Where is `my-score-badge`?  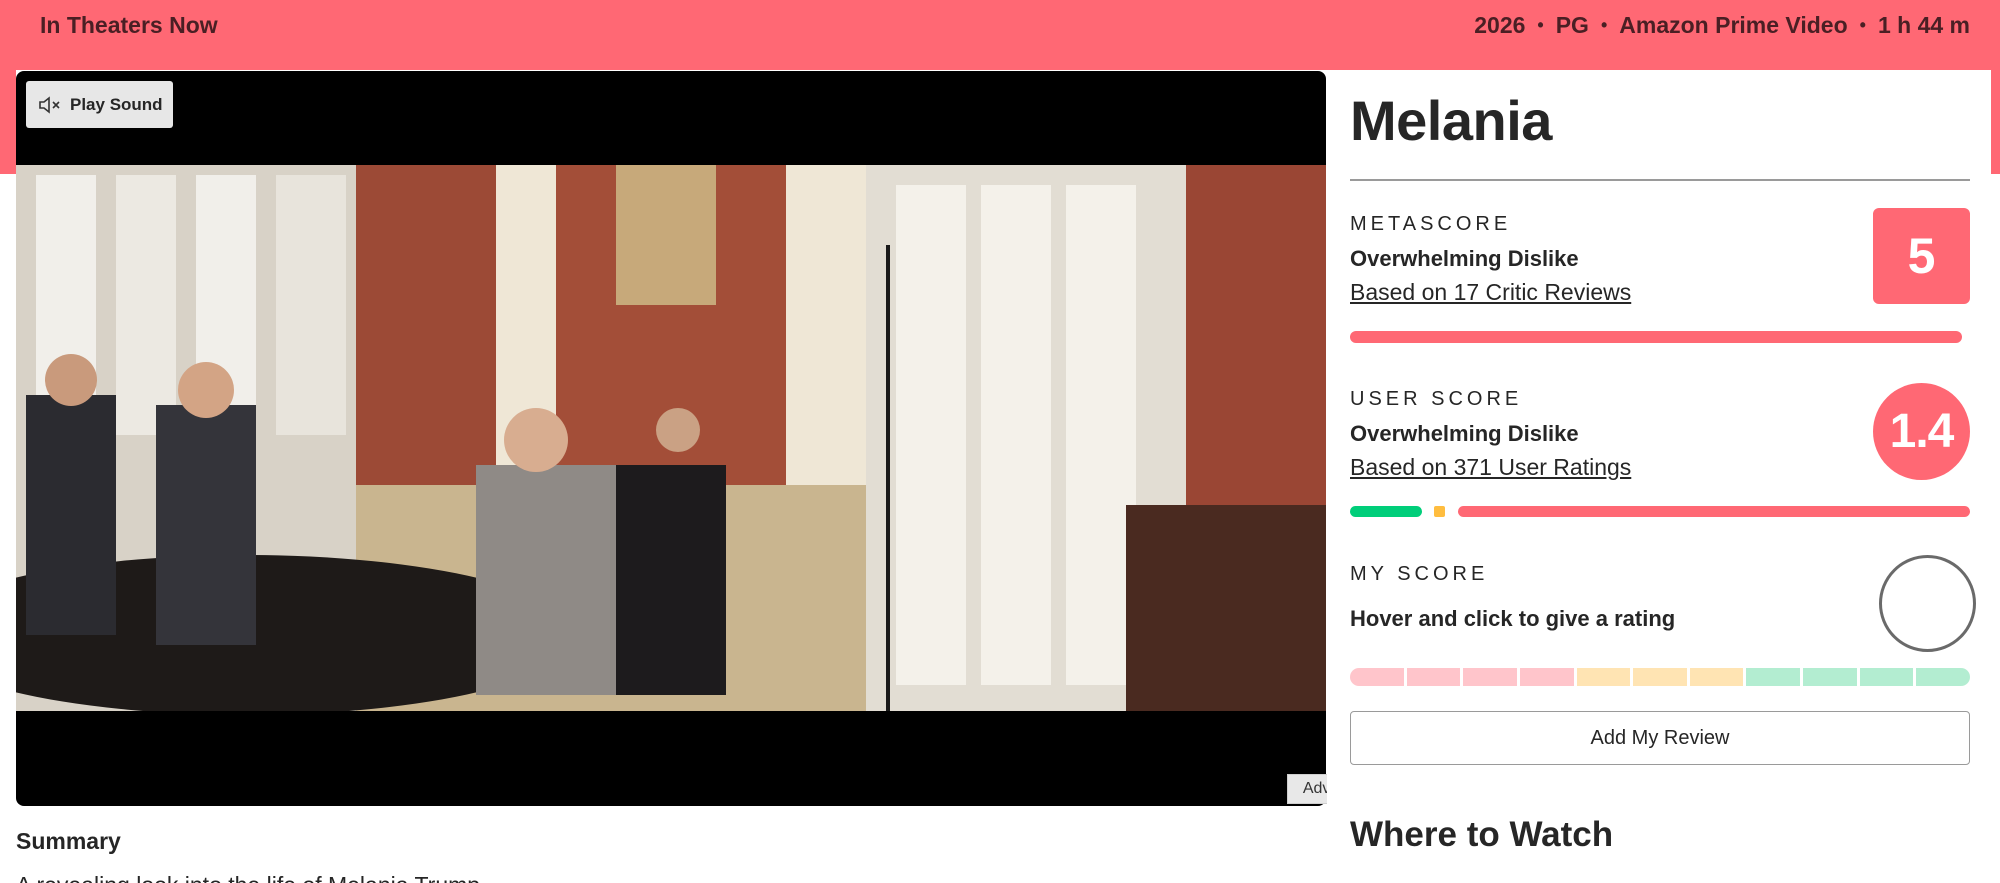
my-score-badge is located at coordinates (1927, 603).